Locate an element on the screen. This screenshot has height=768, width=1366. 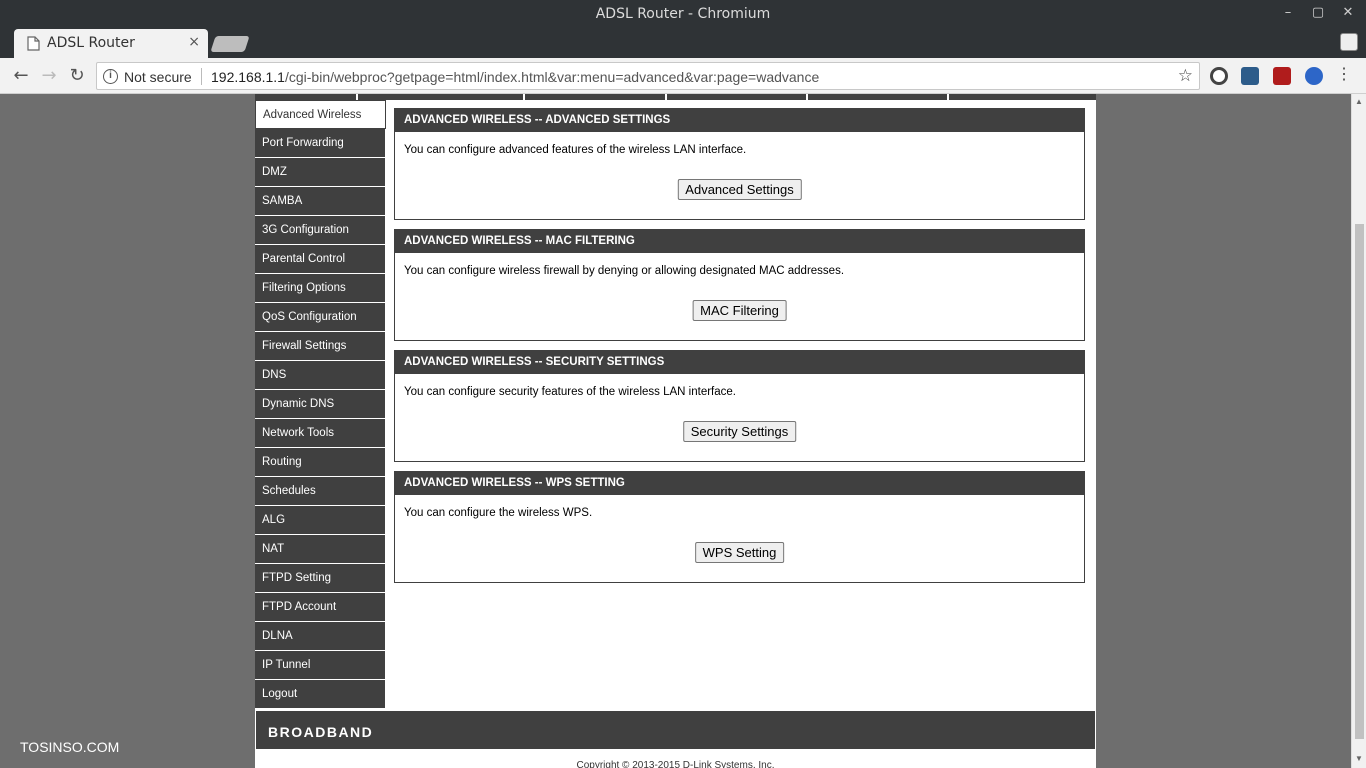
sidebar-item-parental-control: Parental Control is located at coordinates (320, 259).